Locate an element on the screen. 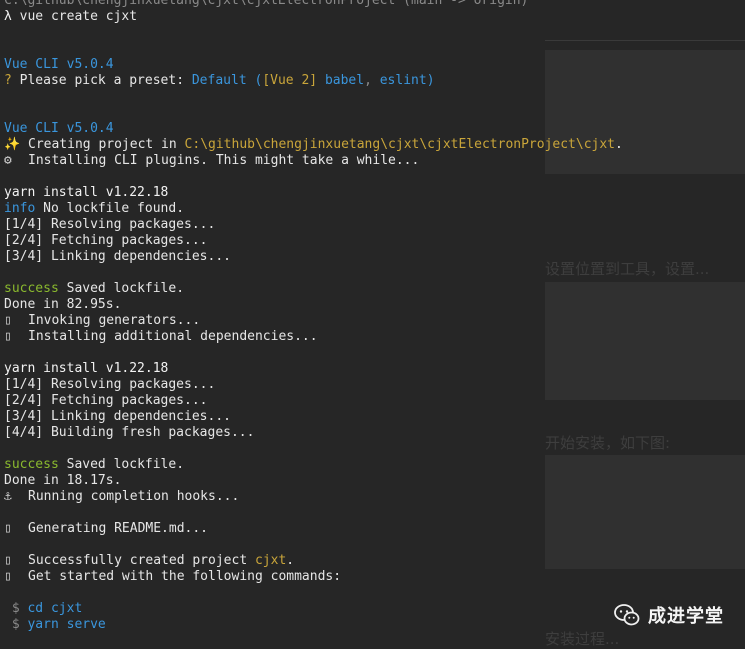  created-text: Successfully created project is located at coordinates (138, 560).